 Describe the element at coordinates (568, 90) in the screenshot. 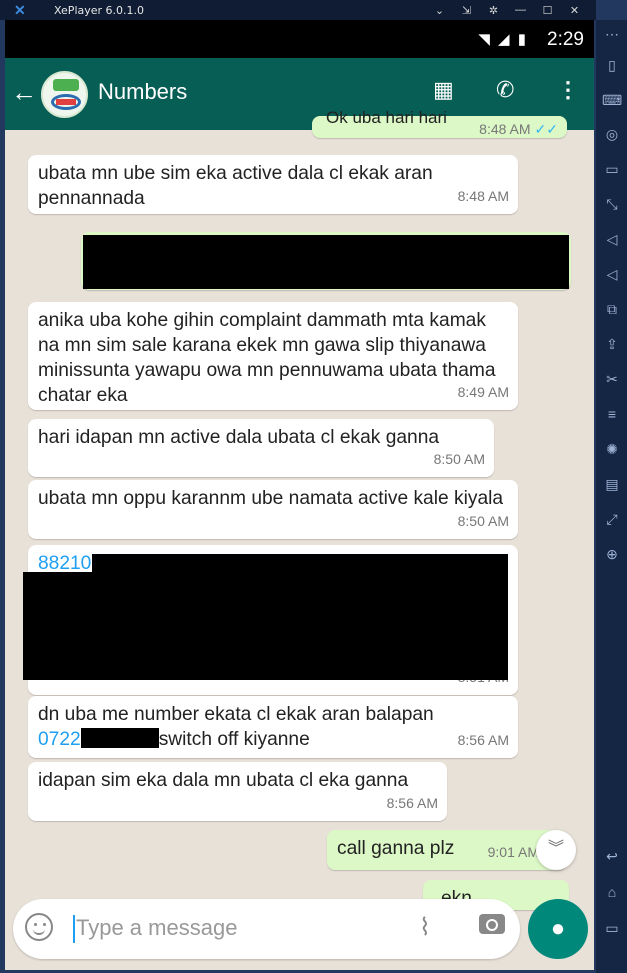

I see `more-vert-icon: ⋮` at that location.